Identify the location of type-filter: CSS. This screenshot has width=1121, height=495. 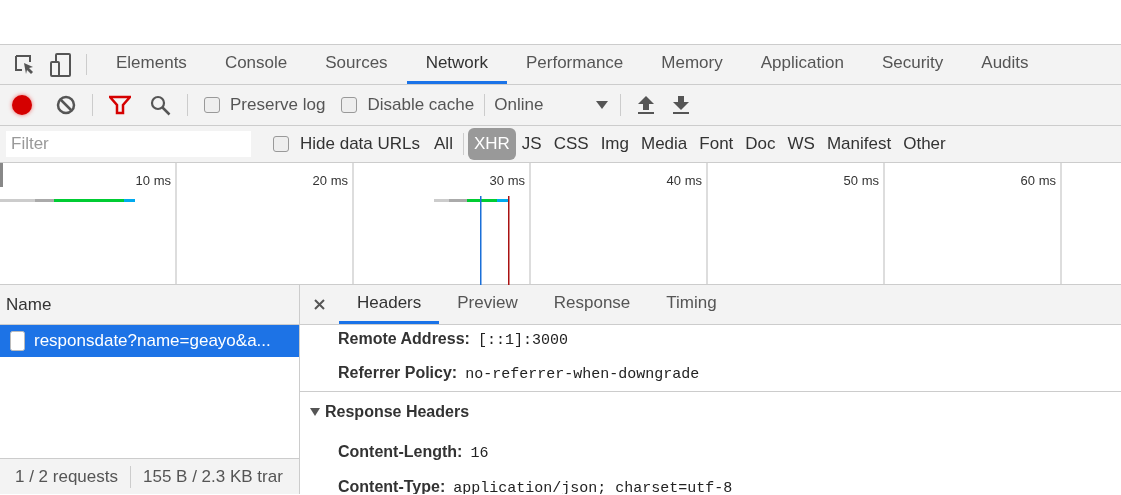
(571, 144).